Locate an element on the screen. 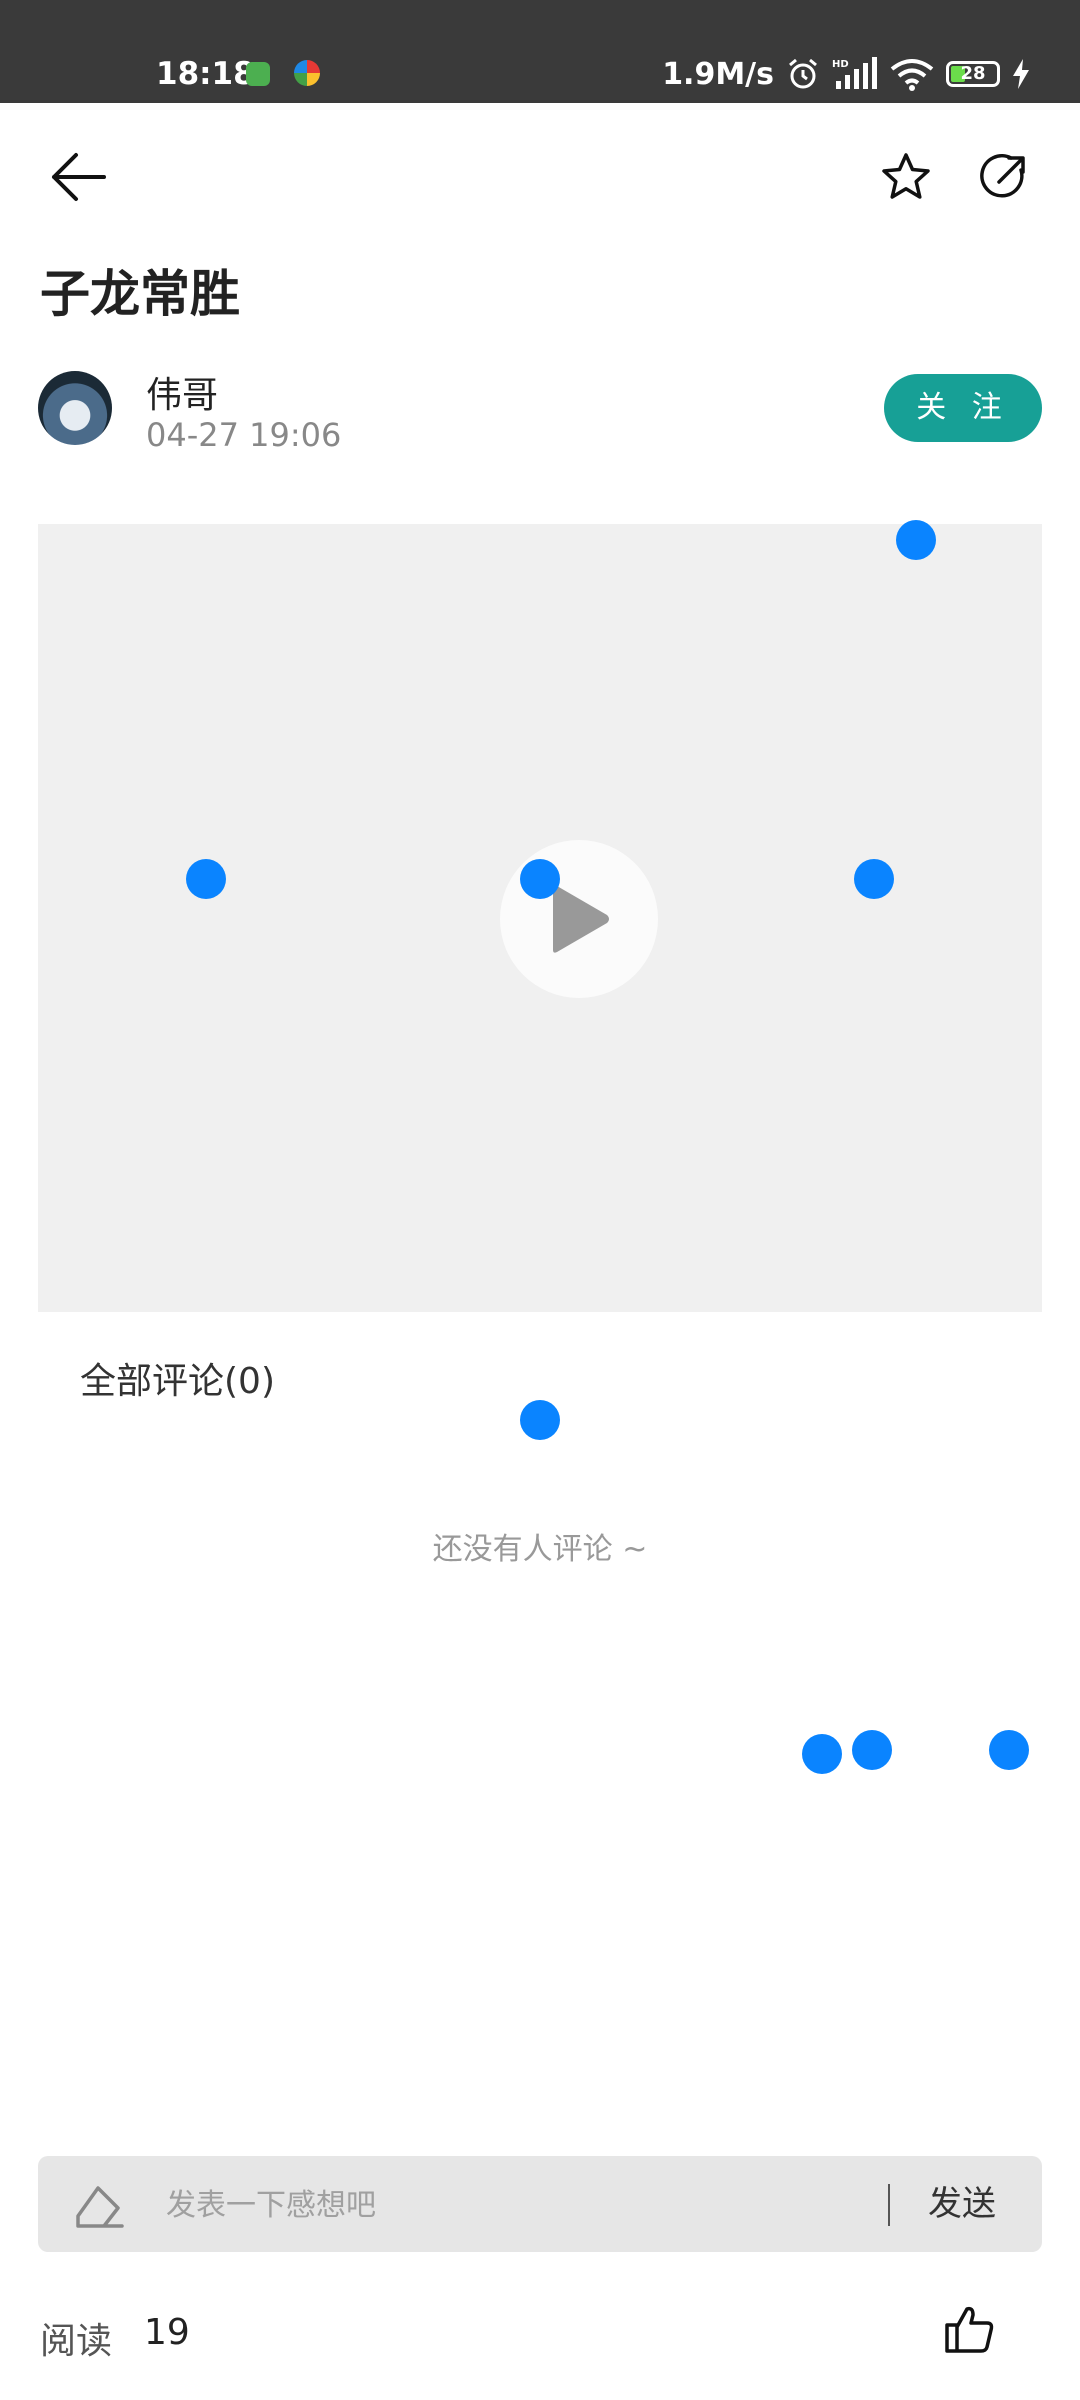  pencil-icon is located at coordinates (100, 2207).